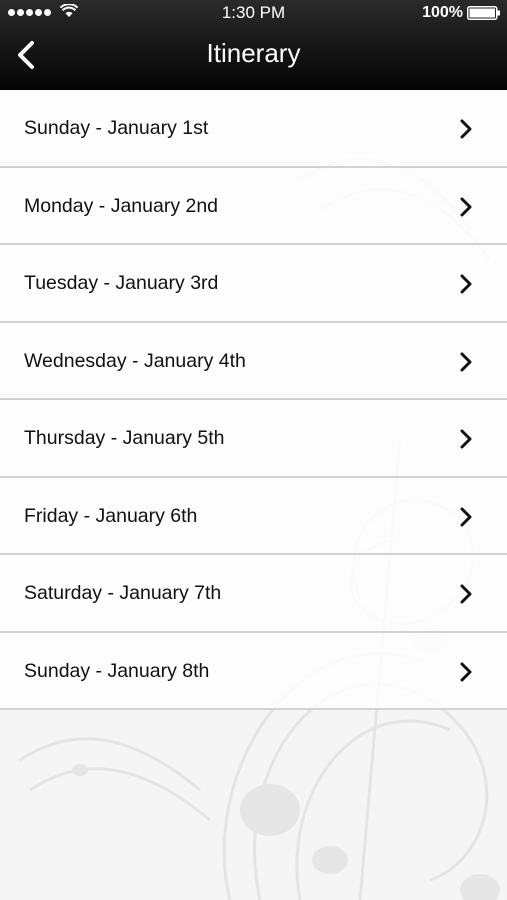 The height and width of the screenshot is (900, 507). I want to click on app-header: 1:30 PM 100% Itinerary, so click(253, 45).